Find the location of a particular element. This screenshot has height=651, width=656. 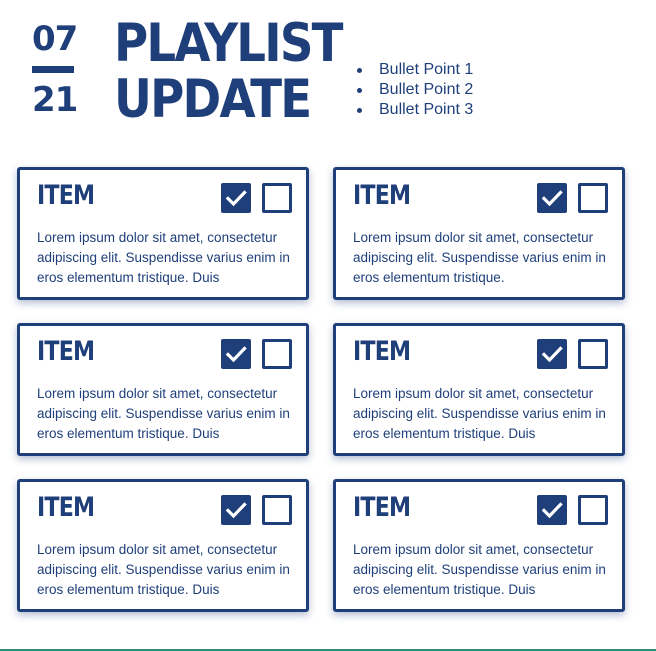

page-title-line-2: UPDATE is located at coordinates (213, 99).